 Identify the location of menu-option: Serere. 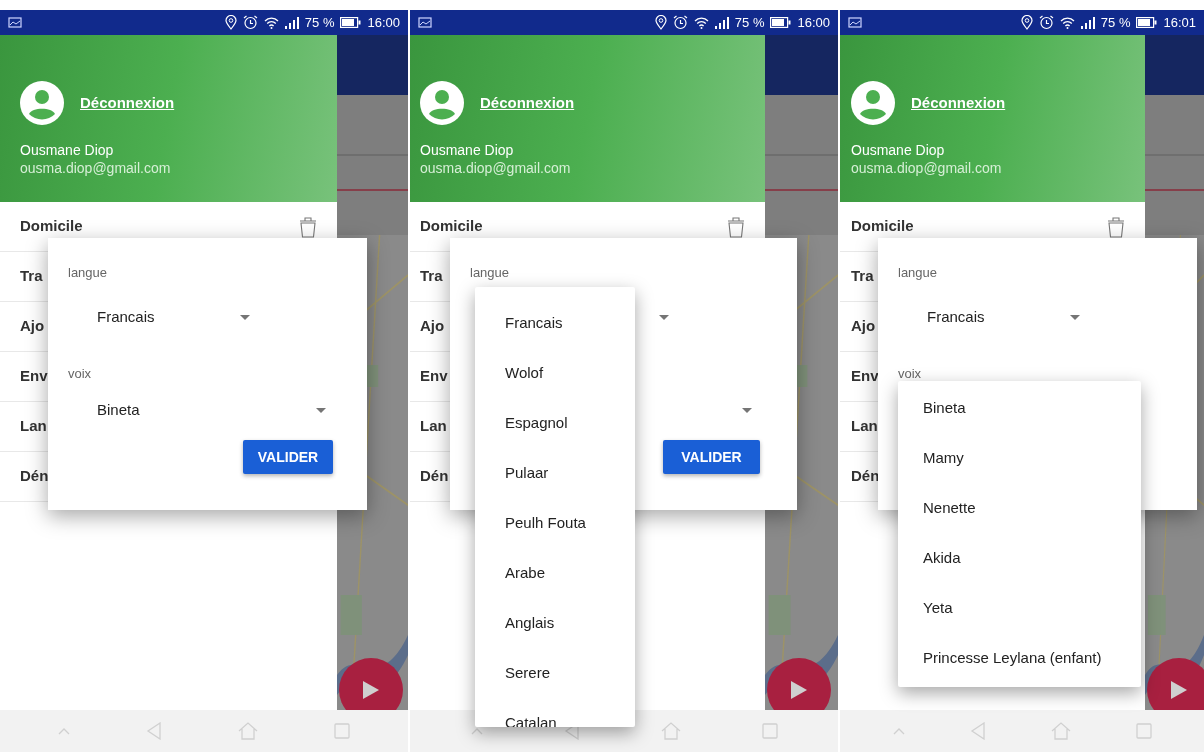
(555, 673).